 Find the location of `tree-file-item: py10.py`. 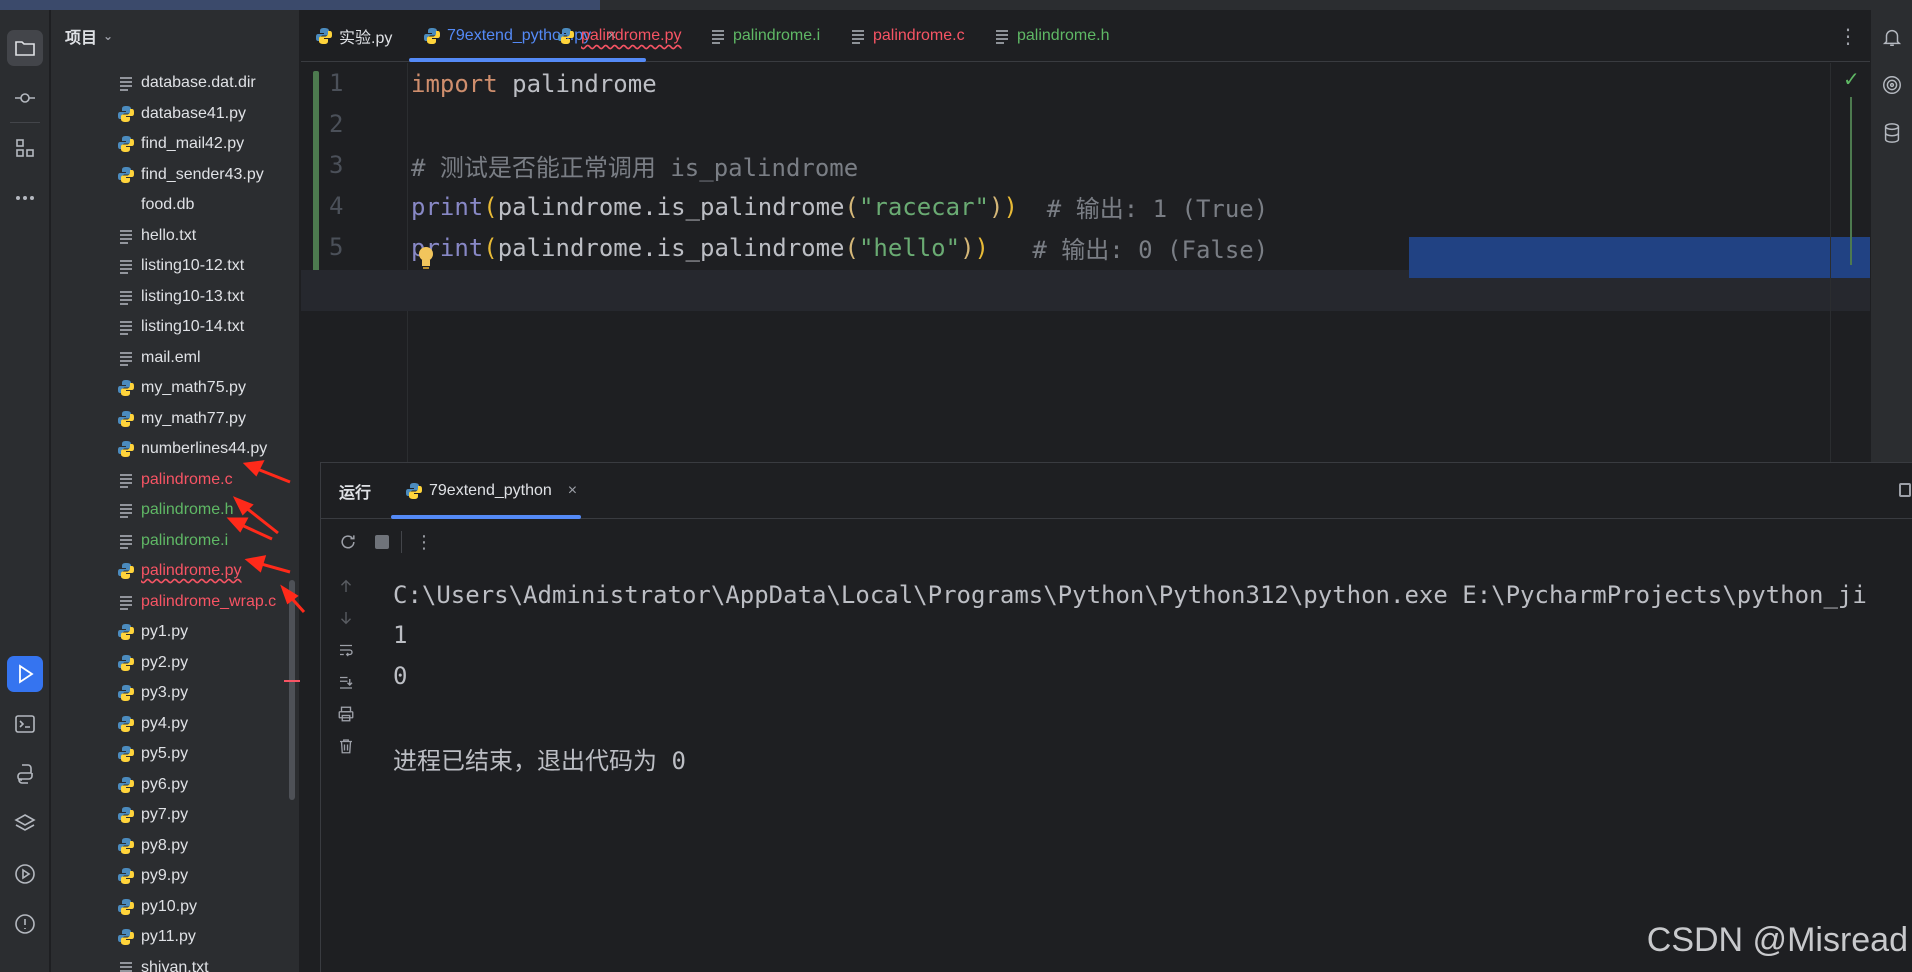

tree-file-item: py10.py is located at coordinates (175, 907).